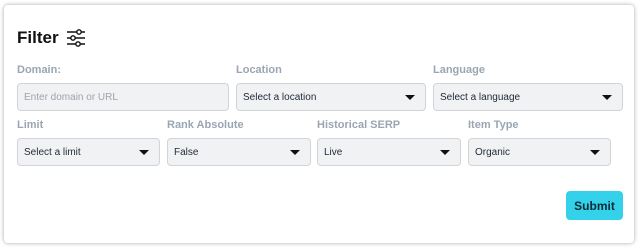  Describe the element at coordinates (30, 125) in the screenshot. I see `limit-label: Limit` at that location.